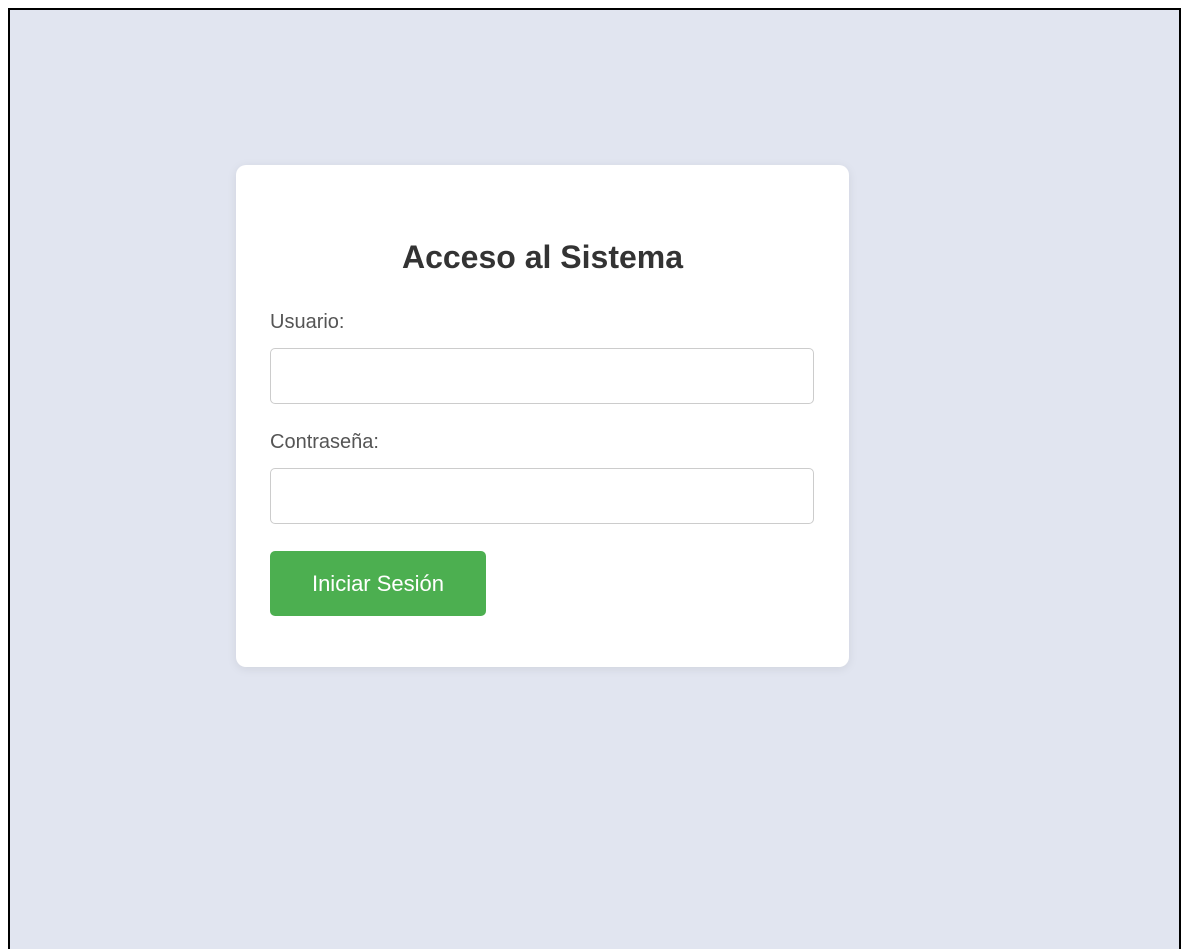 This screenshot has width=1181, height=949. I want to click on login-submit-button: Iniciar Sesión, so click(378, 583).